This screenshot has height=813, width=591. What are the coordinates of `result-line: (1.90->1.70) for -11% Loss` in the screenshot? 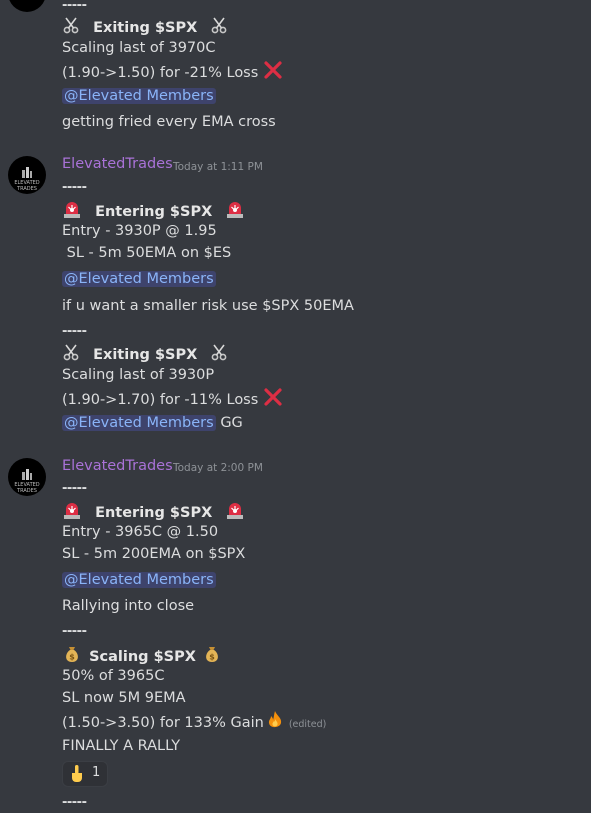 It's located at (172, 400).